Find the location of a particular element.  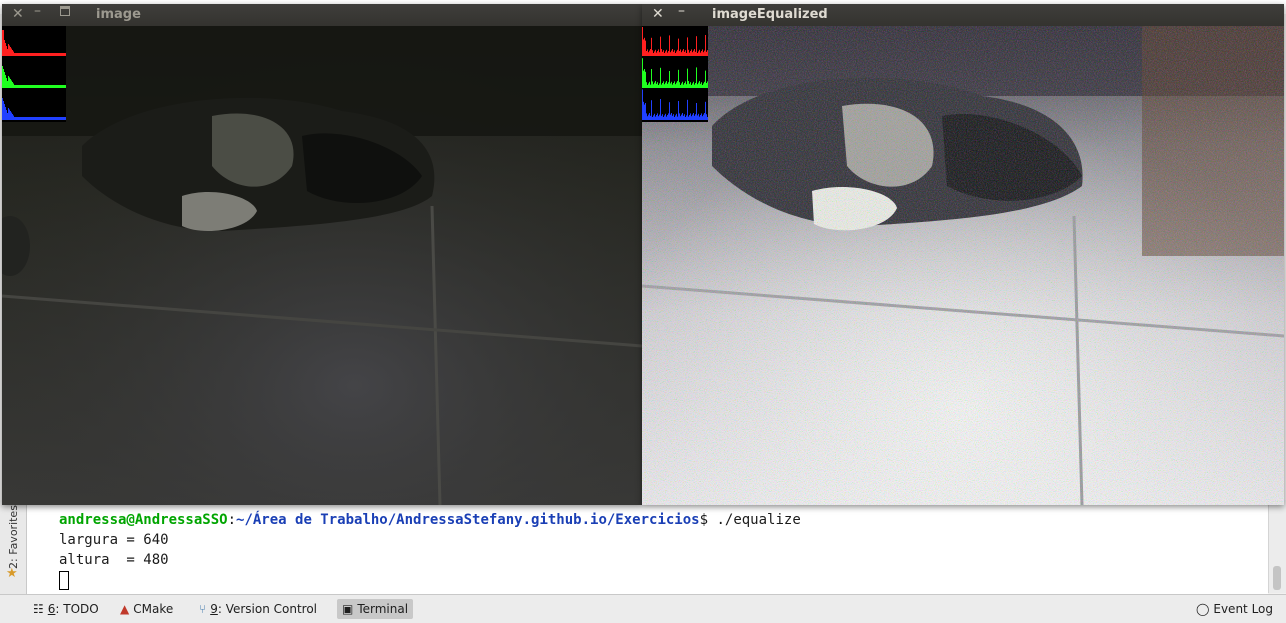

window-title: imageEqualized is located at coordinates (770, 14).